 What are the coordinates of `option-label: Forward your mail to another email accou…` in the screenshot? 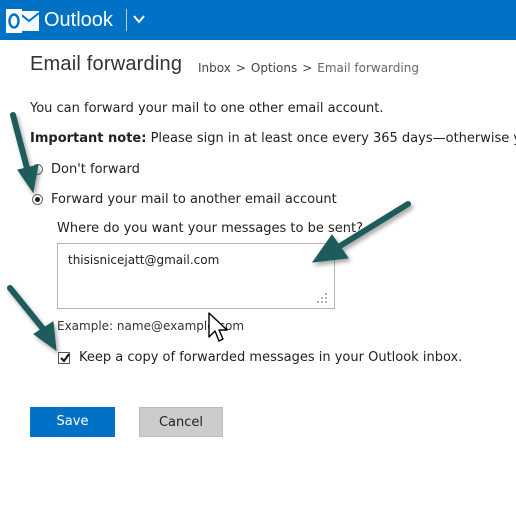 It's located at (194, 199).